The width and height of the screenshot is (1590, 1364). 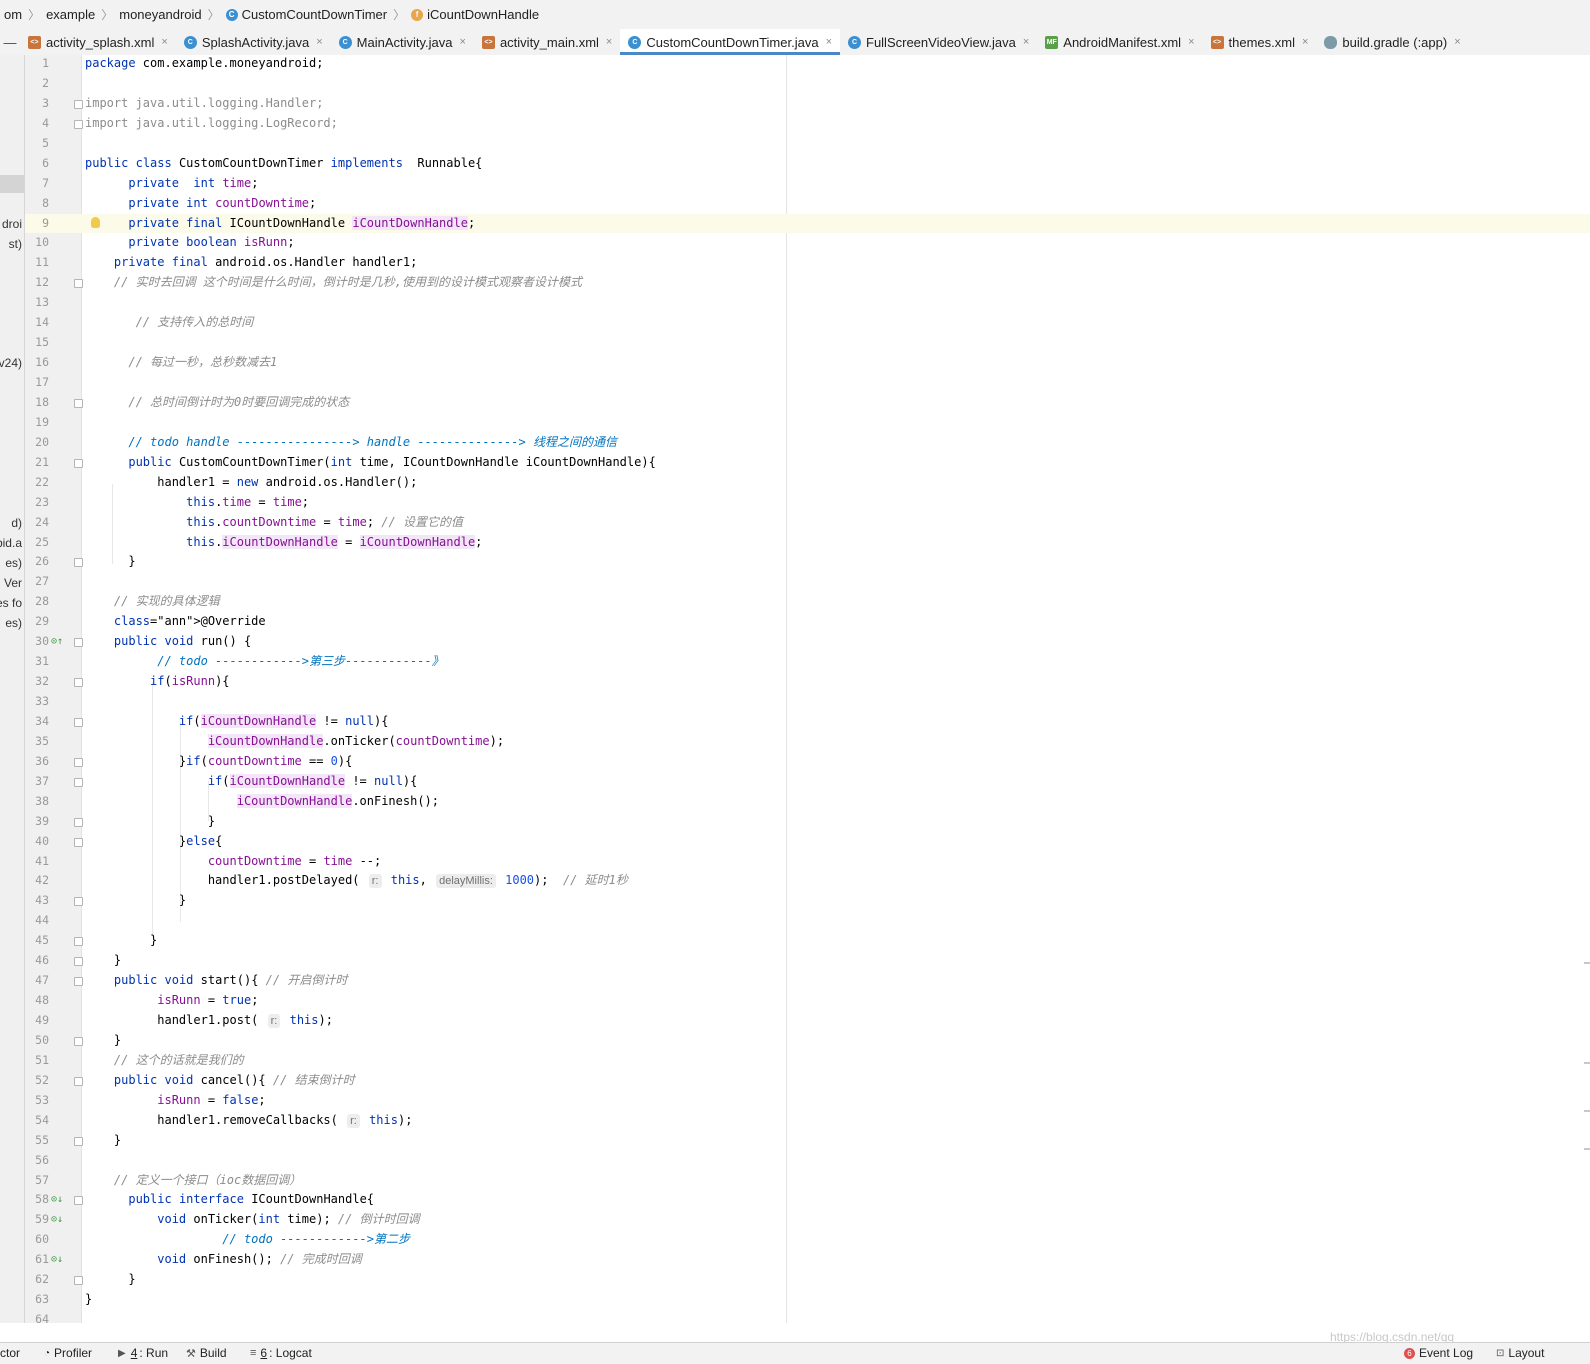 What do you see at coordinates (807, 562) in the screenshot?
I see `code-line: 26 }` at bounding box center [807, 562].